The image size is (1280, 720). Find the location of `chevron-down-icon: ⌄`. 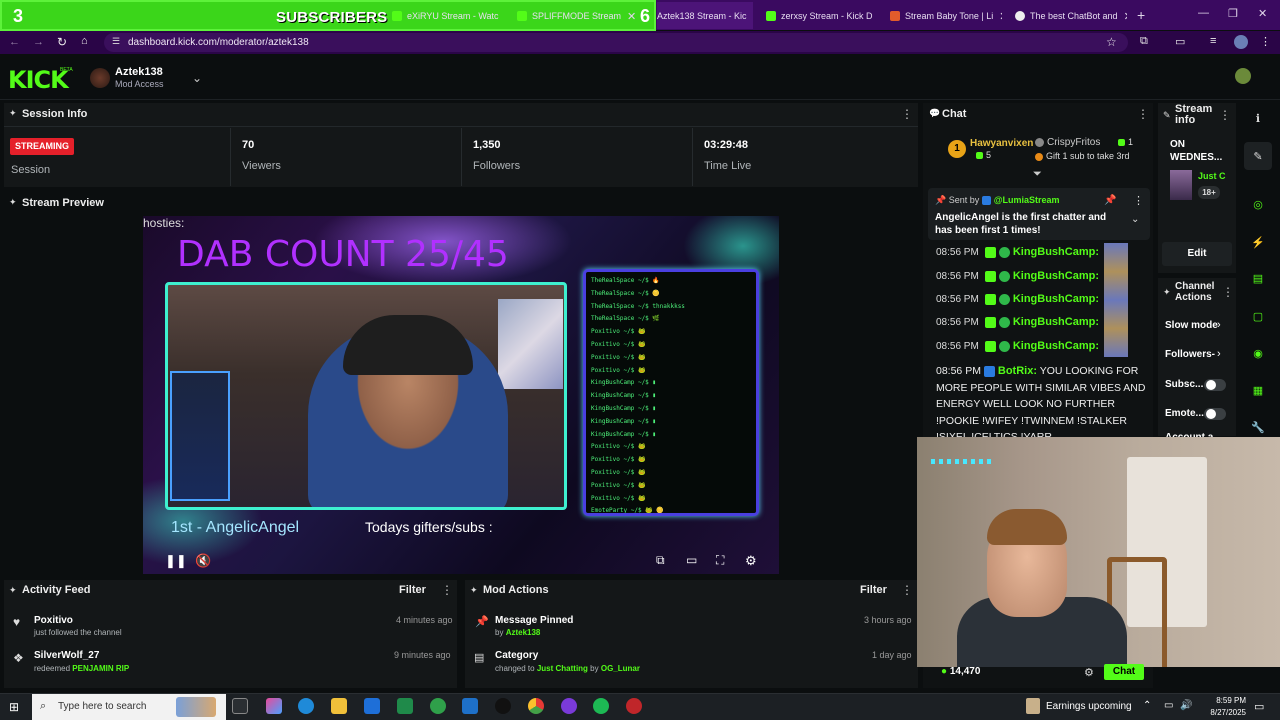

chevron-down-icon: ⌄ is located at coordinates (197, 78).